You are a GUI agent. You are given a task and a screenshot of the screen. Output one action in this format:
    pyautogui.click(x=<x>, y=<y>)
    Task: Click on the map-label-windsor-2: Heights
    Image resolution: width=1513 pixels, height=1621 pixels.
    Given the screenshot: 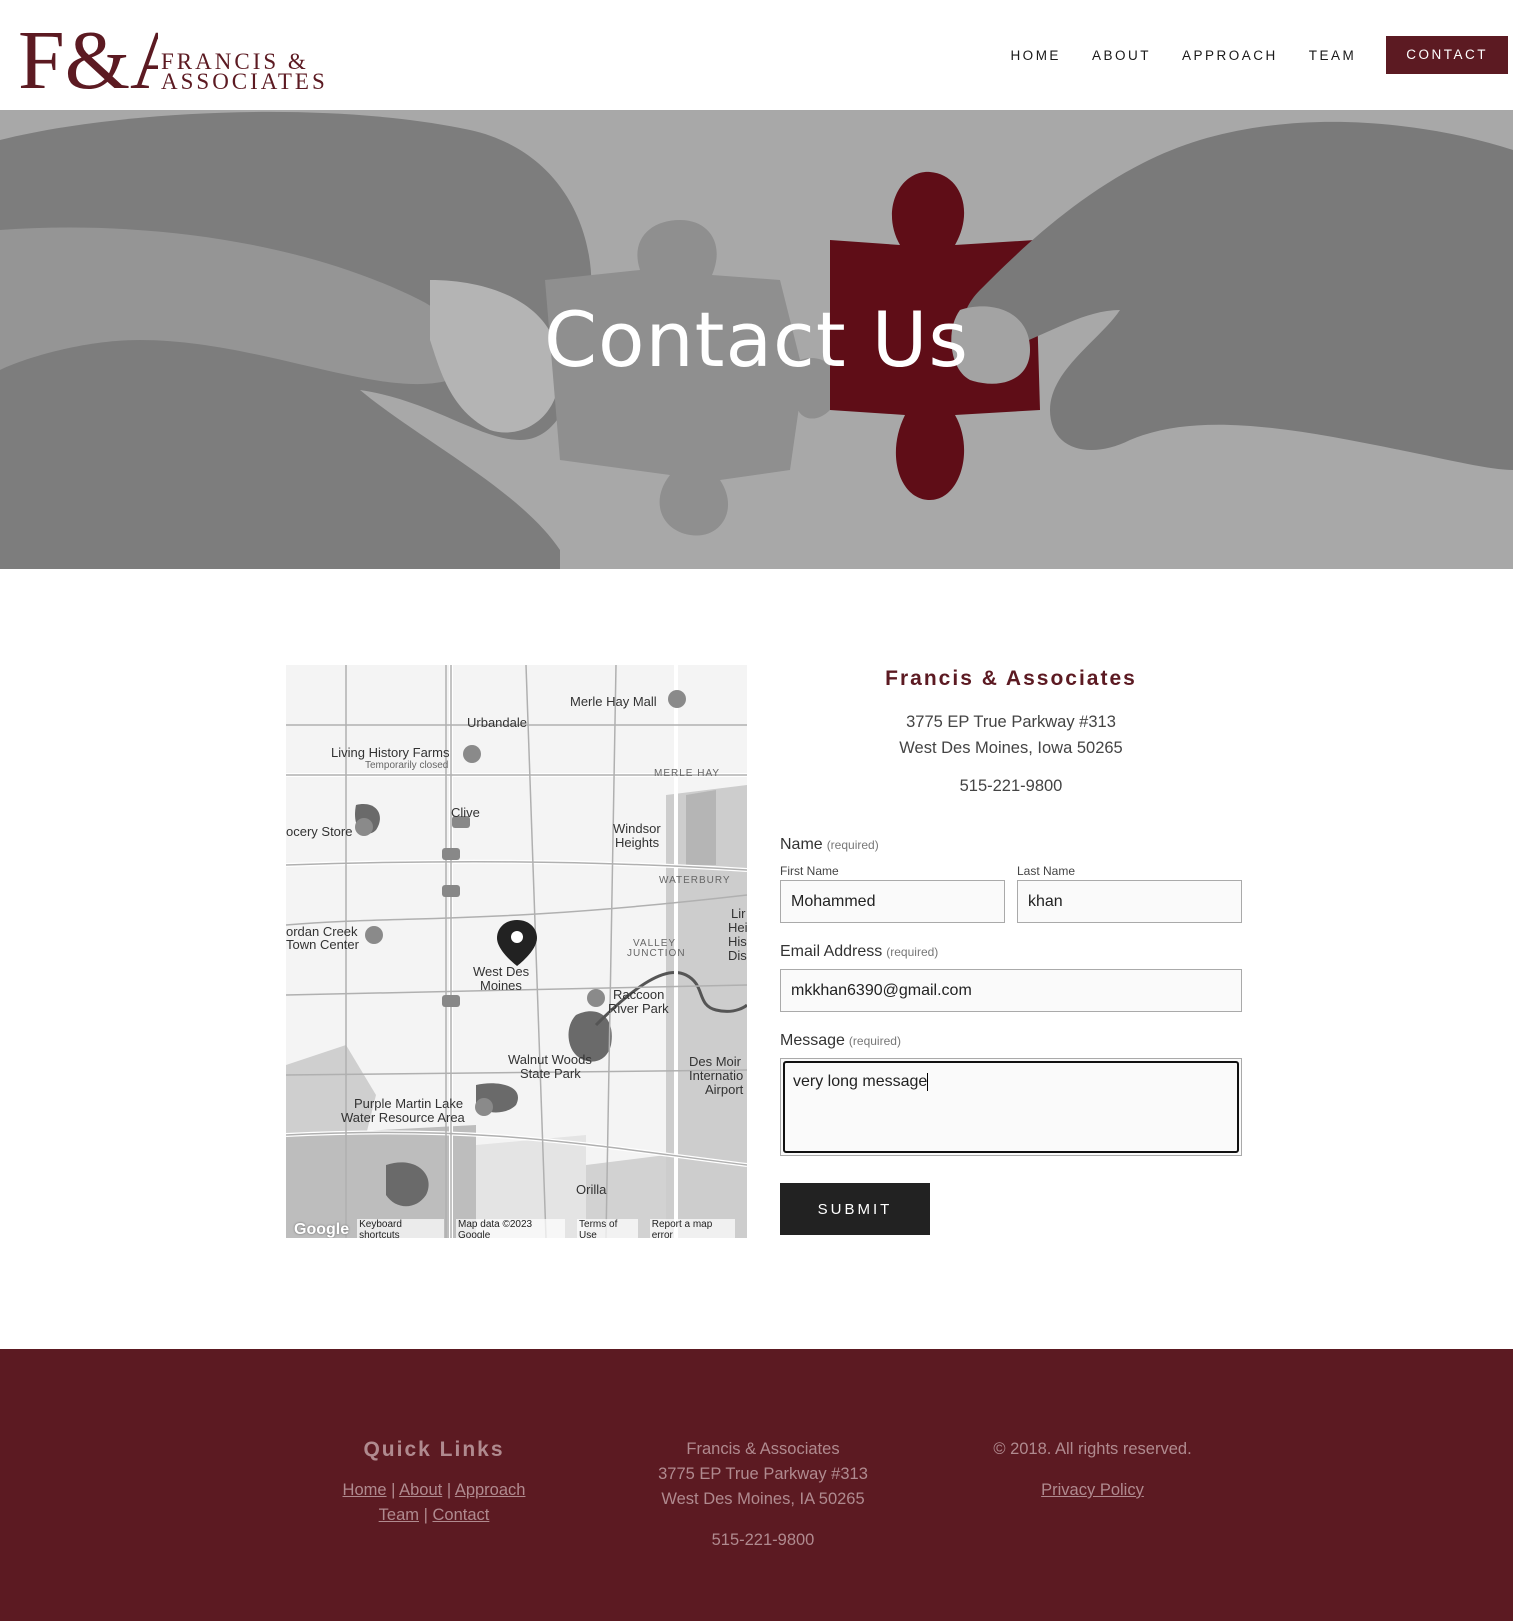 What is the action you would take?
    pyautogui.click(x=637, y=842)
    